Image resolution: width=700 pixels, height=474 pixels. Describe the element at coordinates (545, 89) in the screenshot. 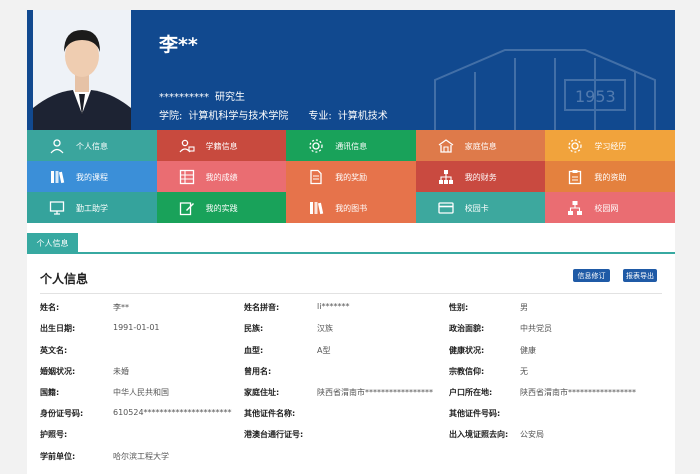

I see `building-watermark: 1953` at that location.